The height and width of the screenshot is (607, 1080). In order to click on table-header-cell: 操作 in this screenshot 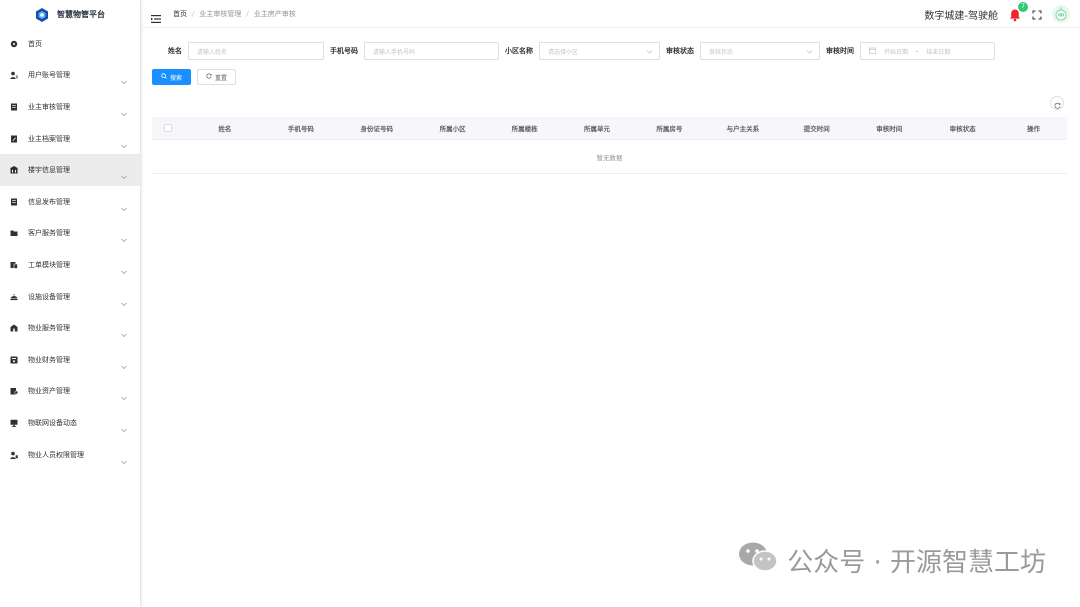, I will do `click(1034, 129)`.